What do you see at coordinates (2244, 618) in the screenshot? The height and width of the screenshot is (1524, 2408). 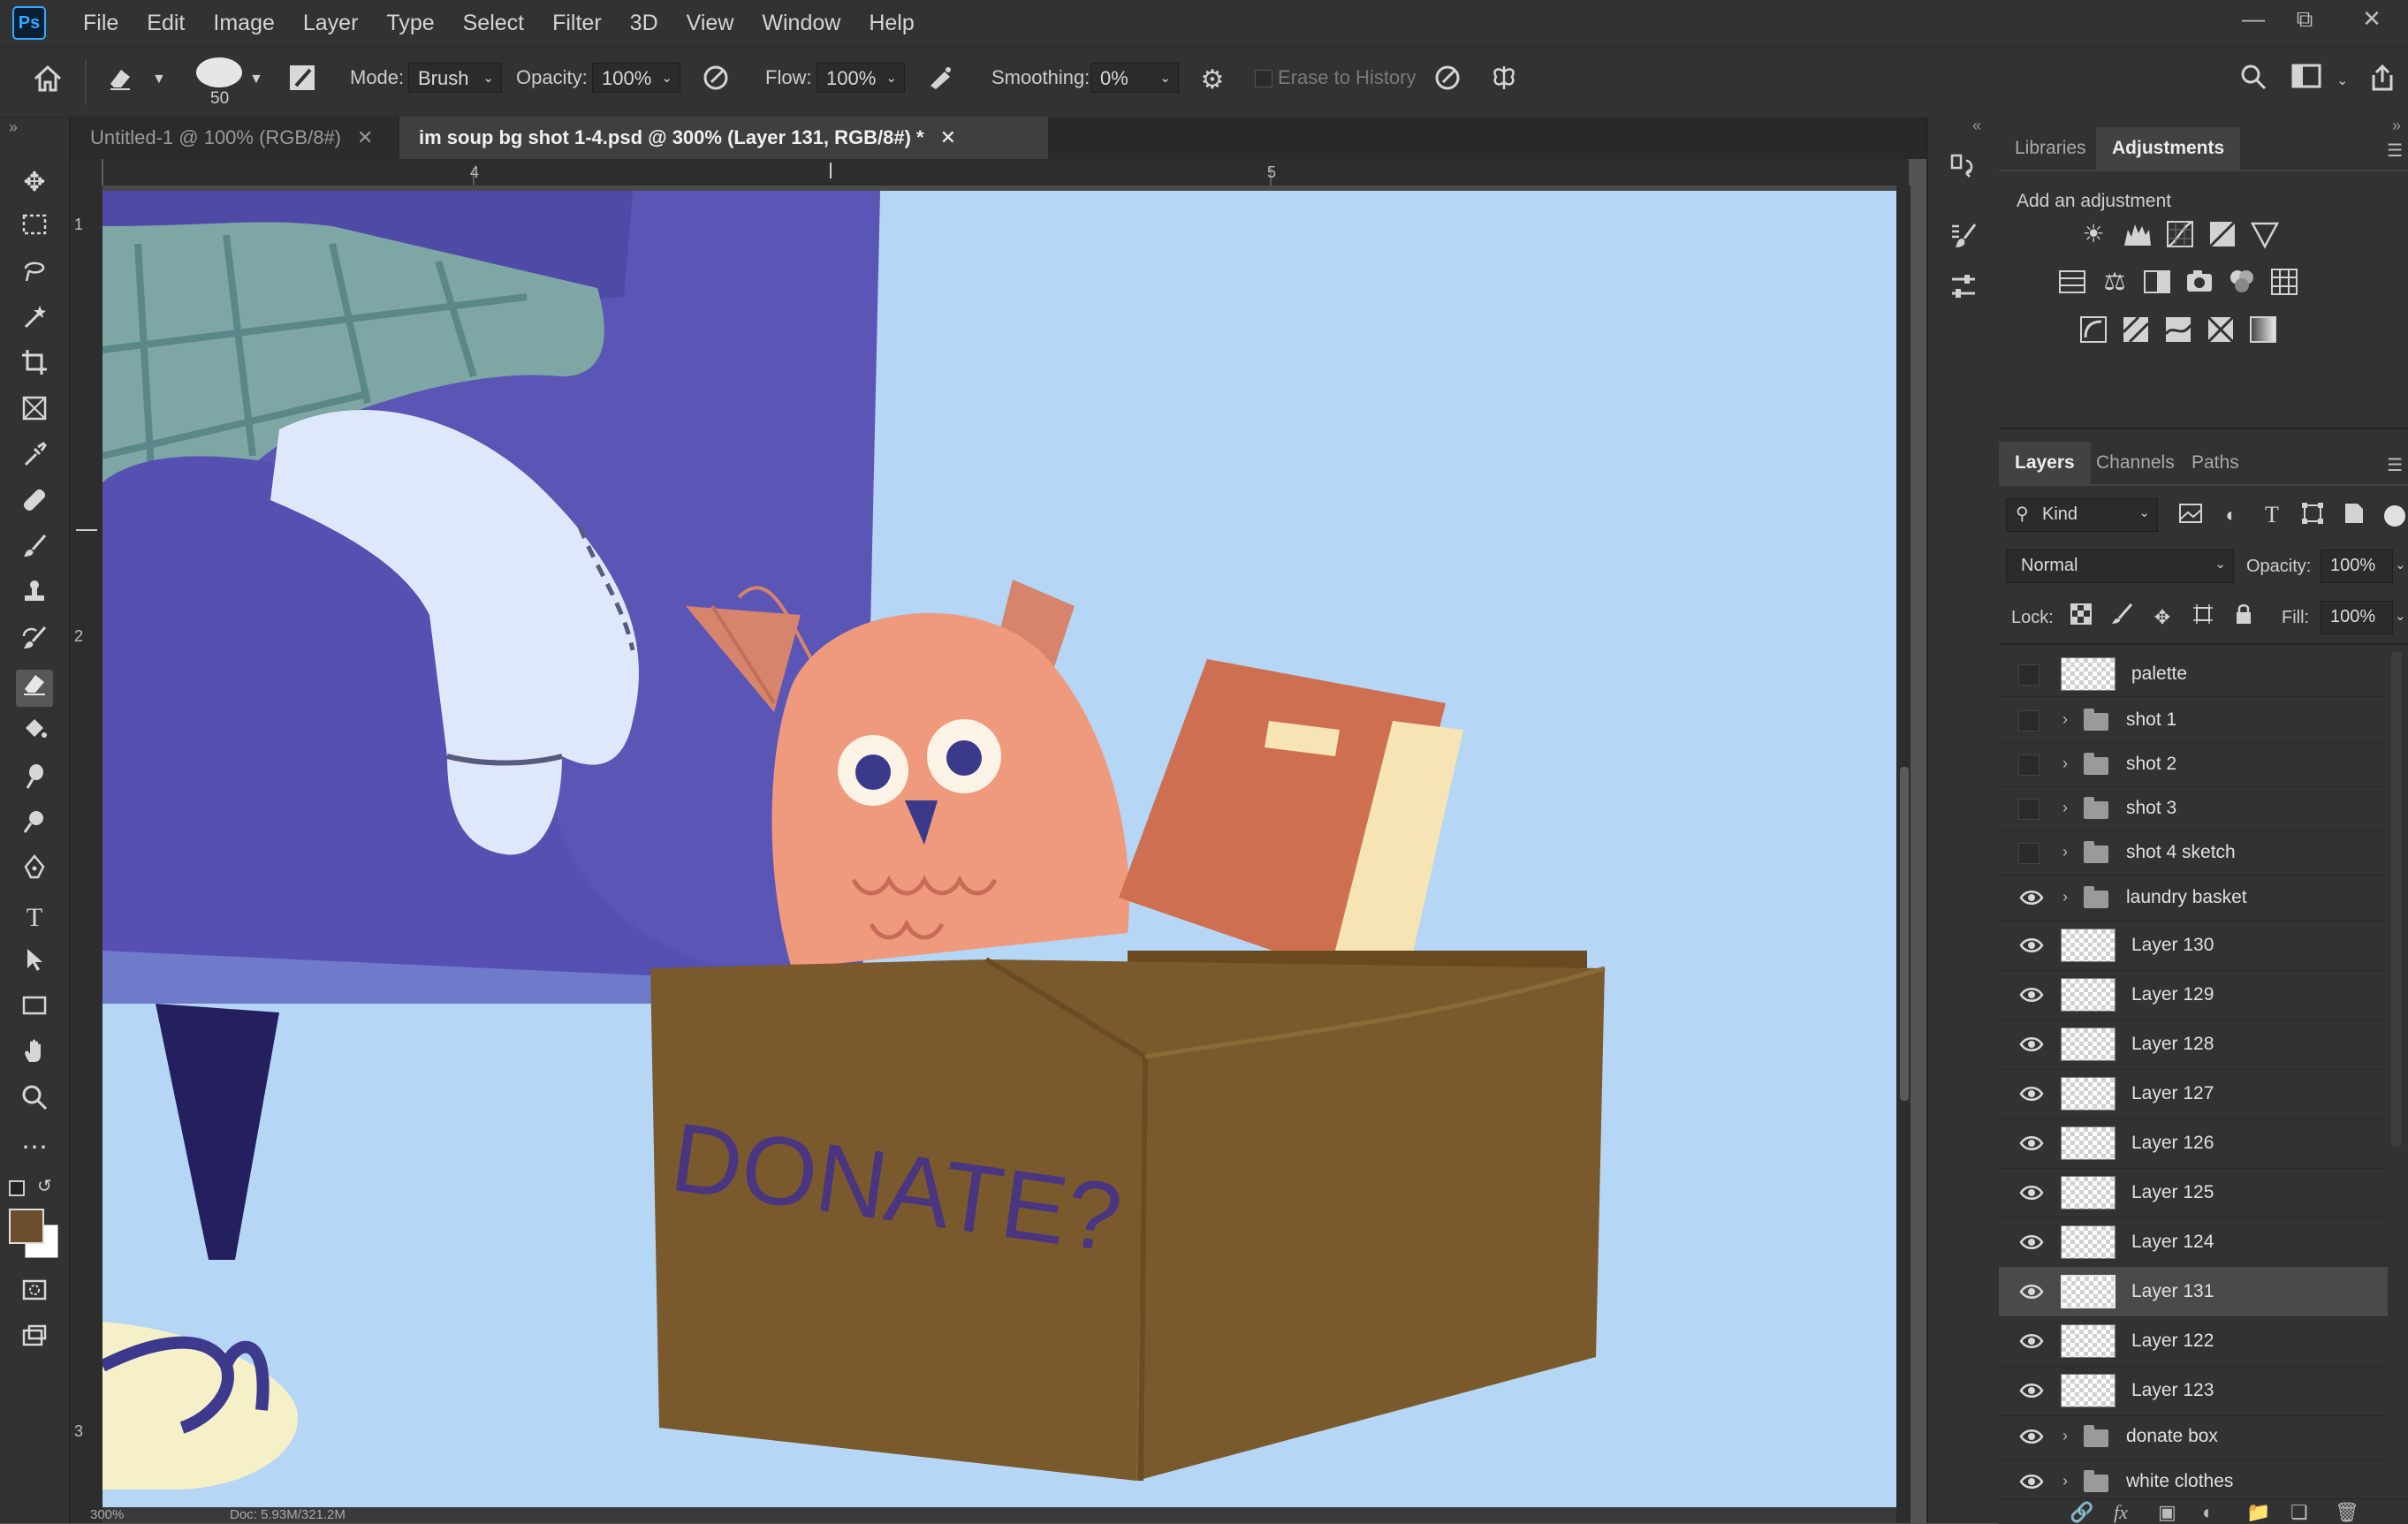 I see `lock-all-icon` at bounding box center [2244, 618].